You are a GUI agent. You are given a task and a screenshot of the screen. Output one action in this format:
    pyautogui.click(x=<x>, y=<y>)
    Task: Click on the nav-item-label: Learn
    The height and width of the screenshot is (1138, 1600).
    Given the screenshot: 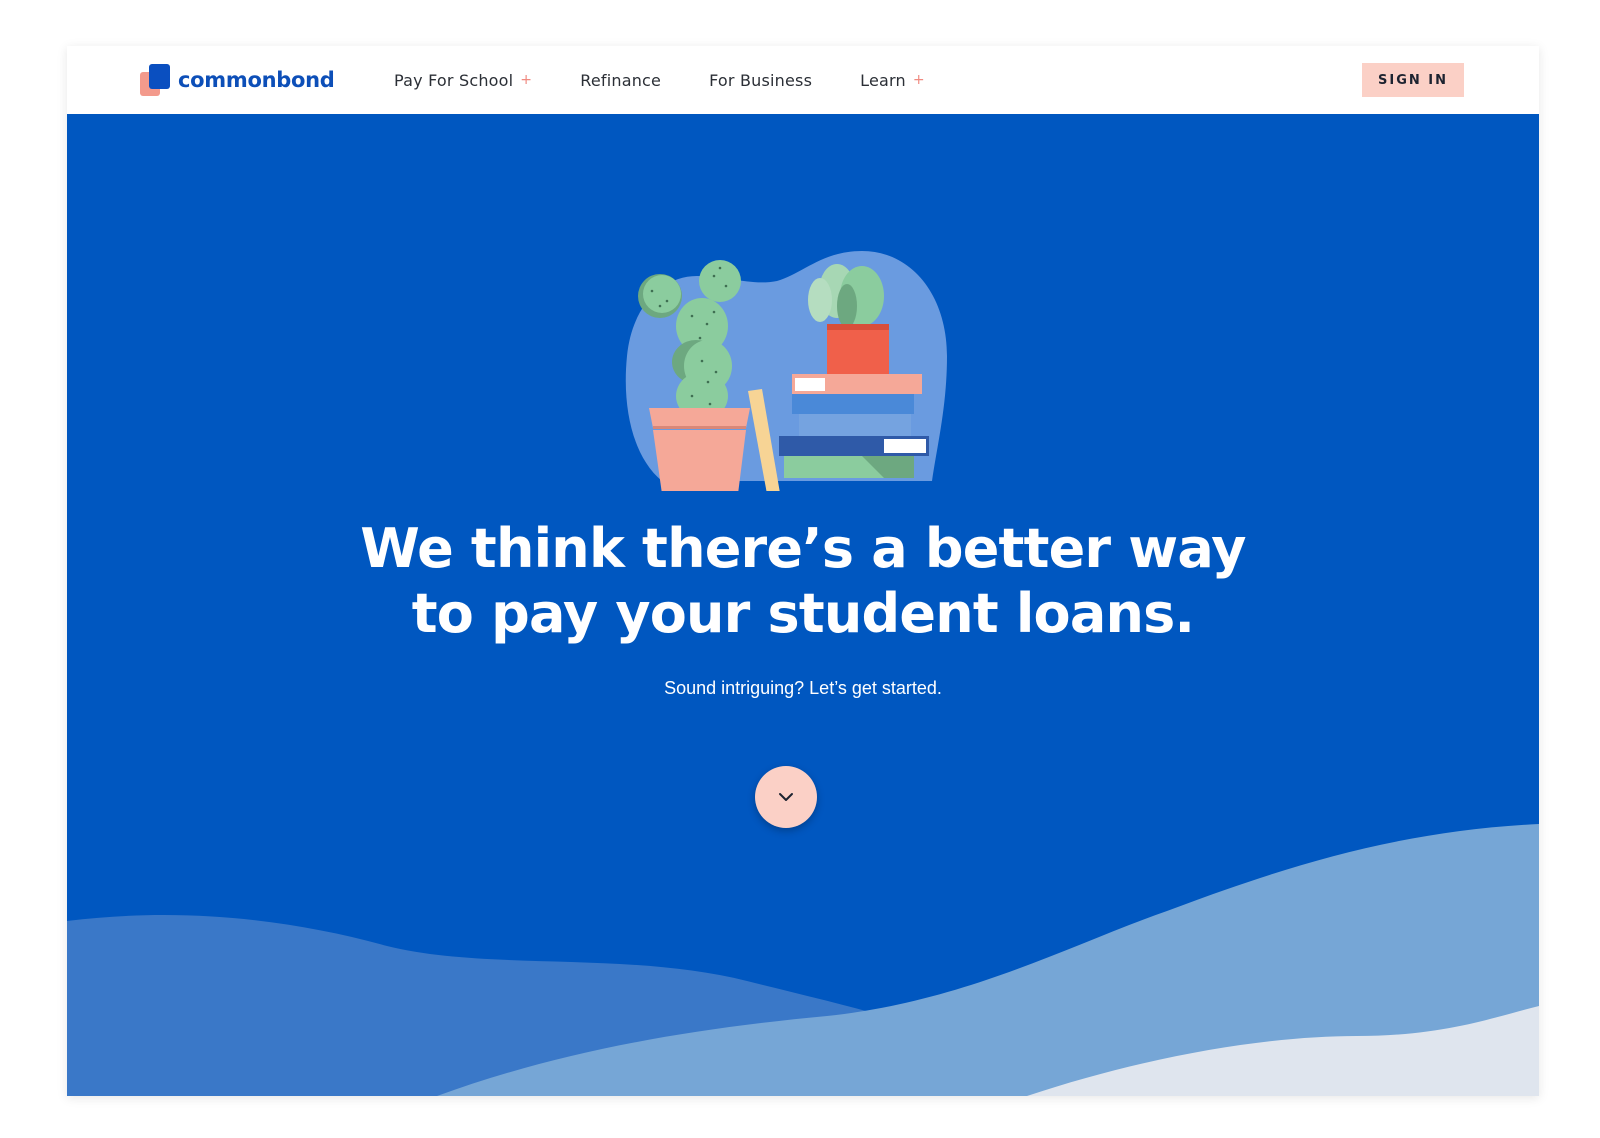 What is the action you would take?
    pyautogui.click(x=883, y=80)
    